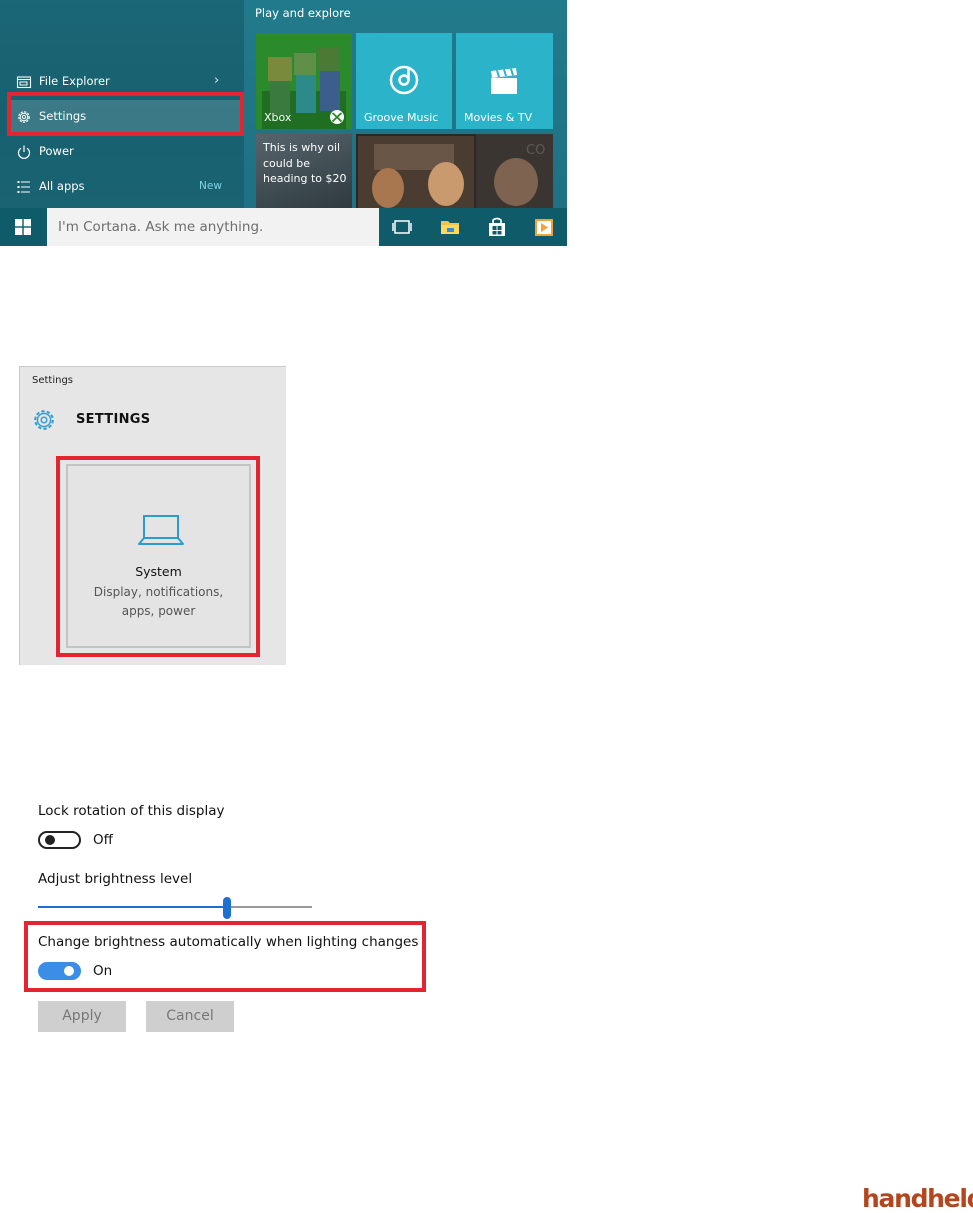 This screenshot has width=973, height=1213. What do you see at coordinates (217, 80) in the screenshot?
I see `chevron-right-icon: ›` at bounding box center [217, 80].